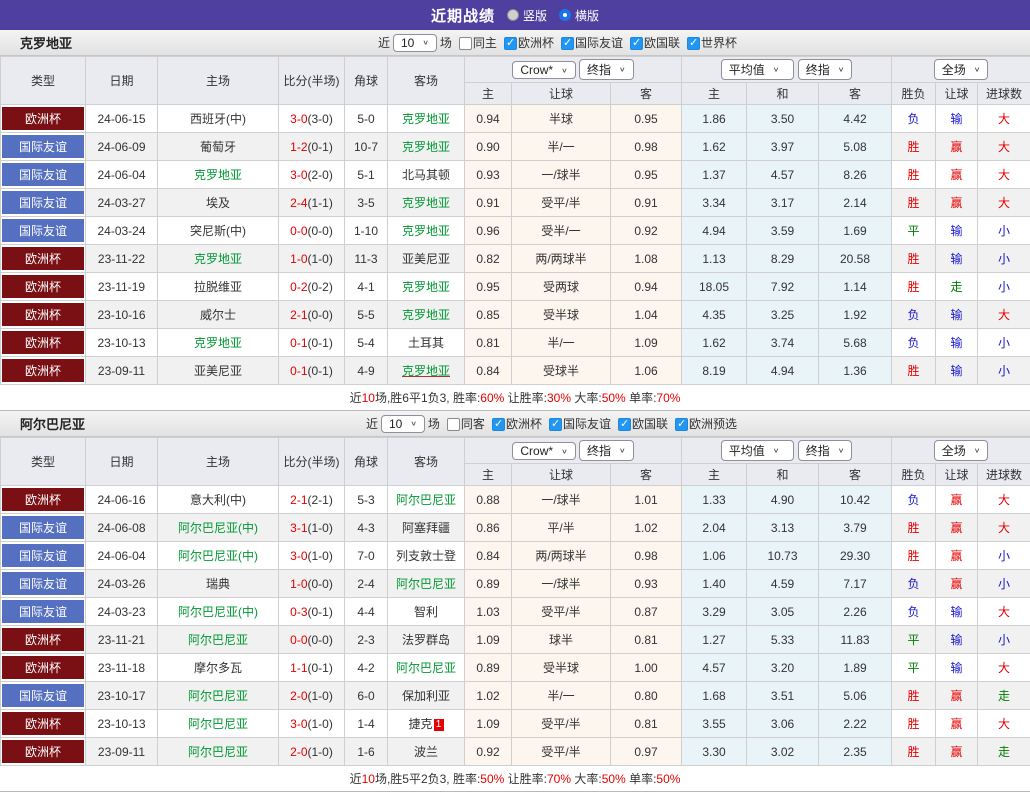 The height and width of the screenshot is (792, 1030). Describe the element at coordinates (420, 724) in the screenshot. I see `away-team-link: 捷克` at that location.